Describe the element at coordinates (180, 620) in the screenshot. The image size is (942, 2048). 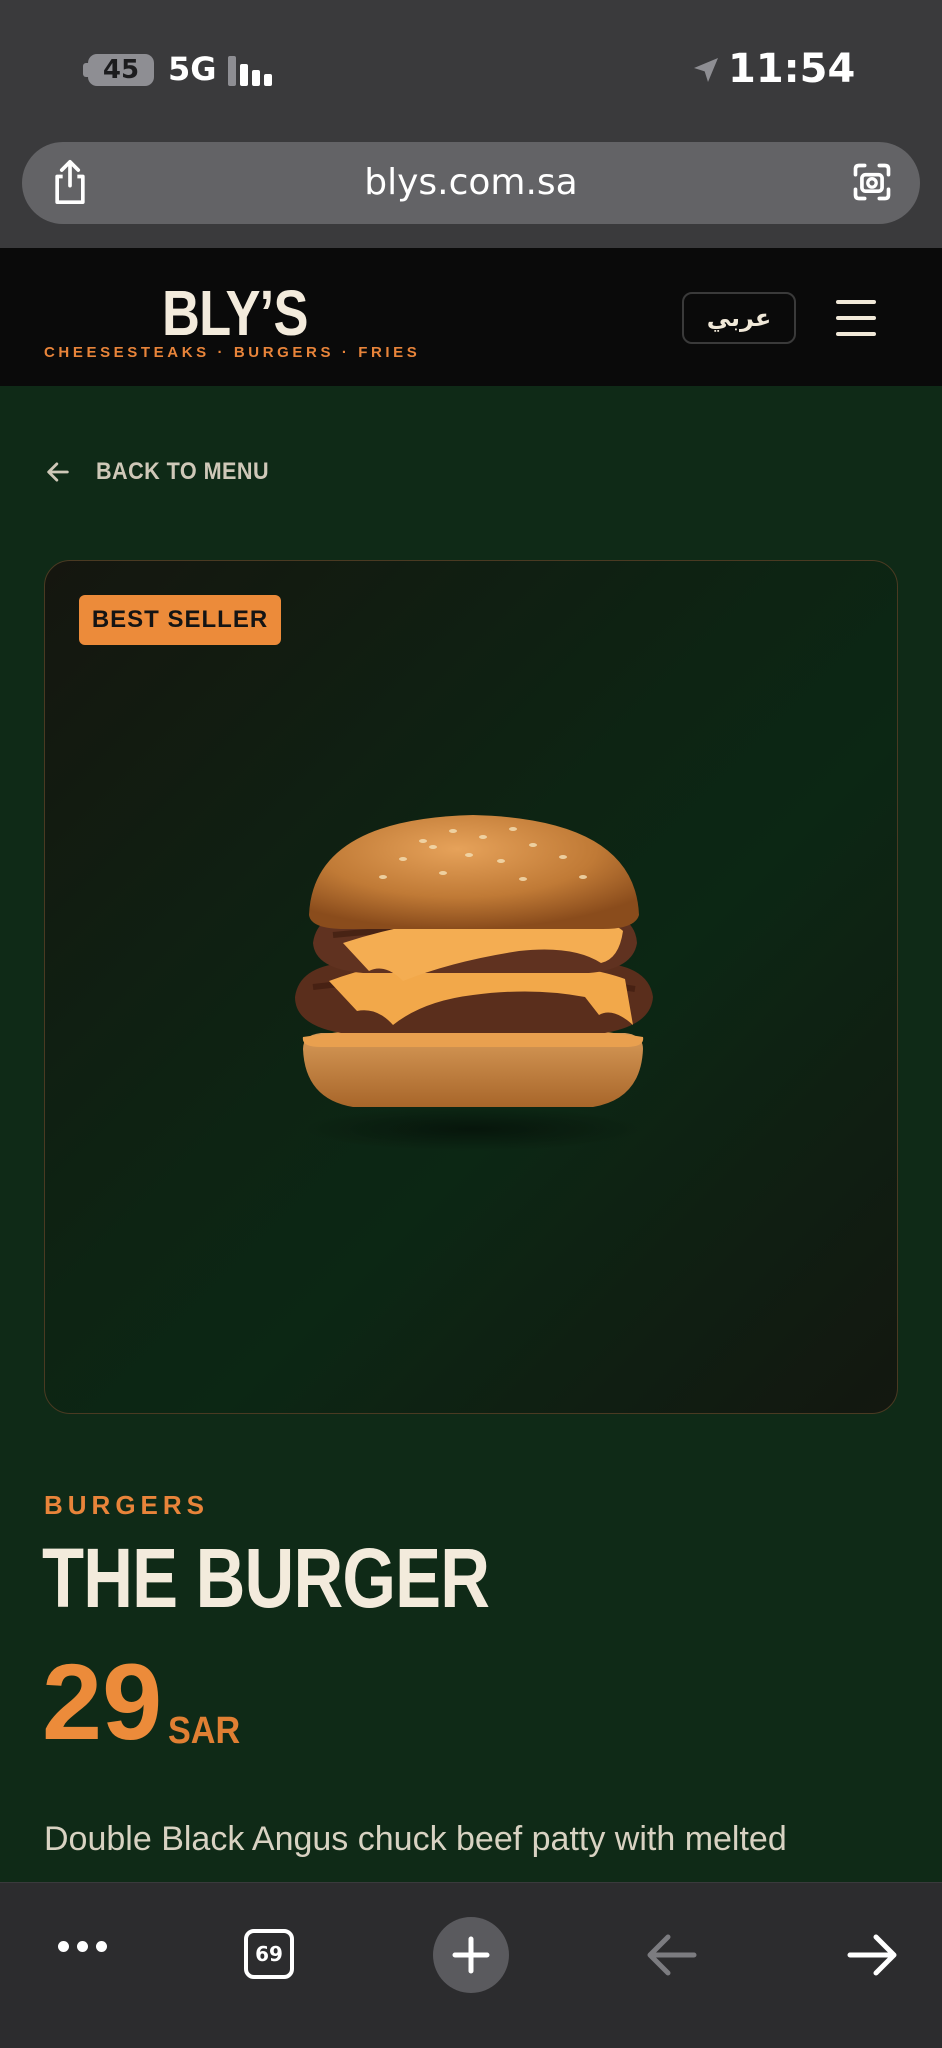
I see `best-seller-badge: BEST SELLER` at that location.